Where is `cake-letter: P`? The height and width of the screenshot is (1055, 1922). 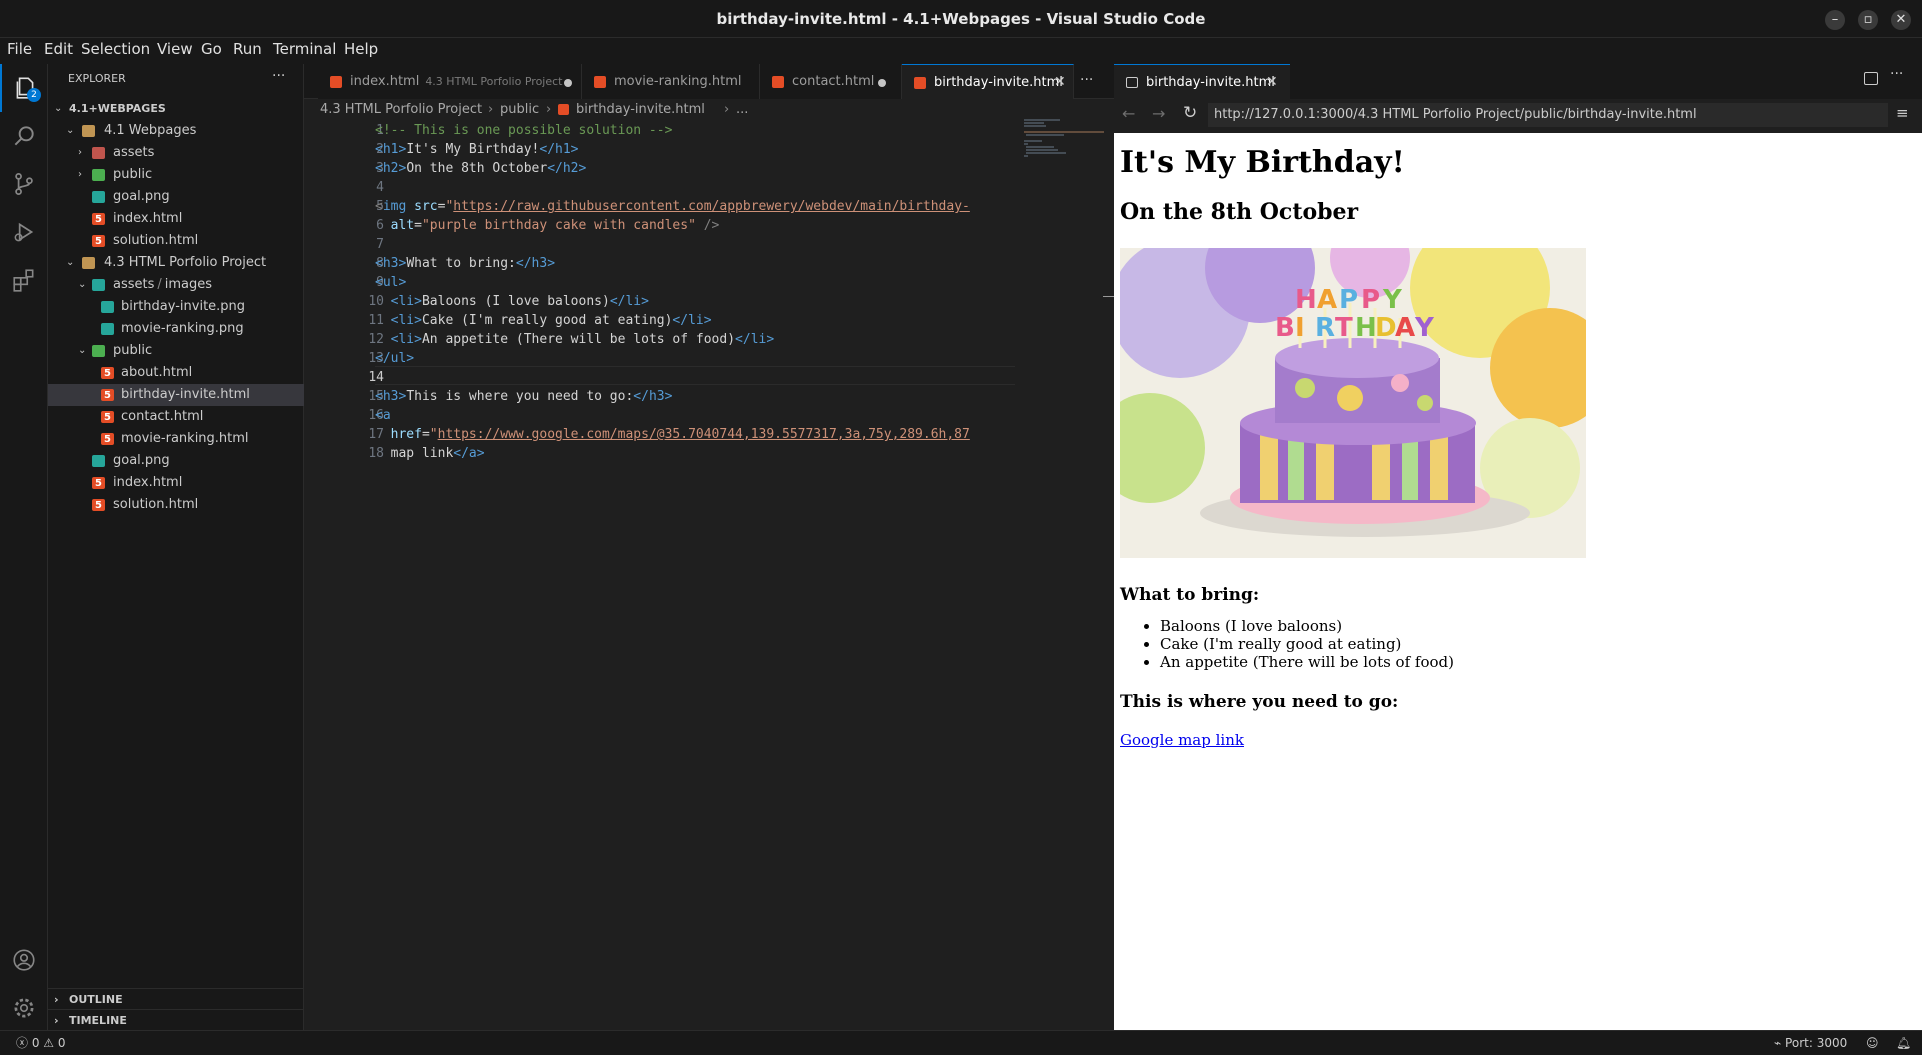 cake-letter: P is located at coordinates (1348, 300).